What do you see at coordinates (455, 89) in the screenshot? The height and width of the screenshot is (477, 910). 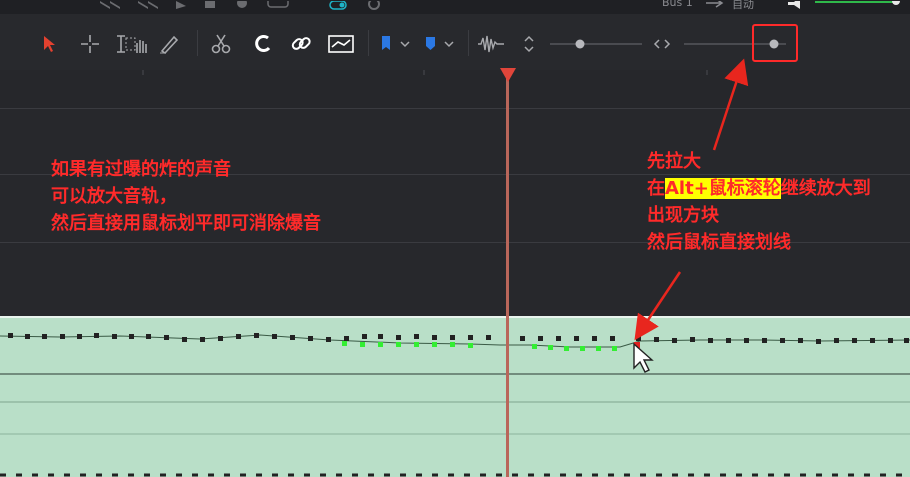 I see `timeline-ruler` at bounding box center [455, 89].